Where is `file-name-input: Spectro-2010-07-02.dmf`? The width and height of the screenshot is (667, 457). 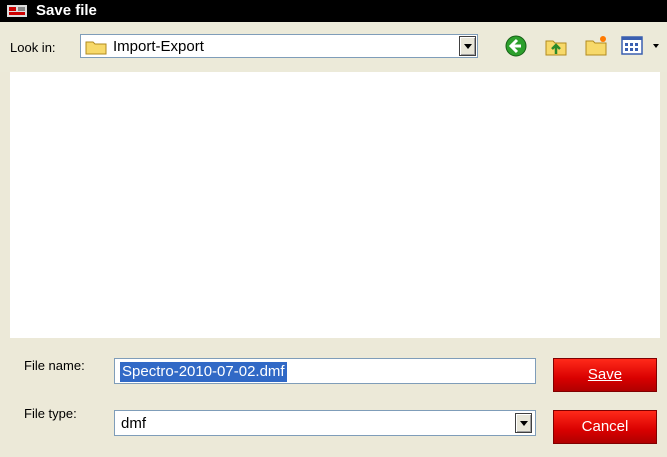
file-name-input: Spectro-2010-07-02.dmf is located at coordinates (325, 371).